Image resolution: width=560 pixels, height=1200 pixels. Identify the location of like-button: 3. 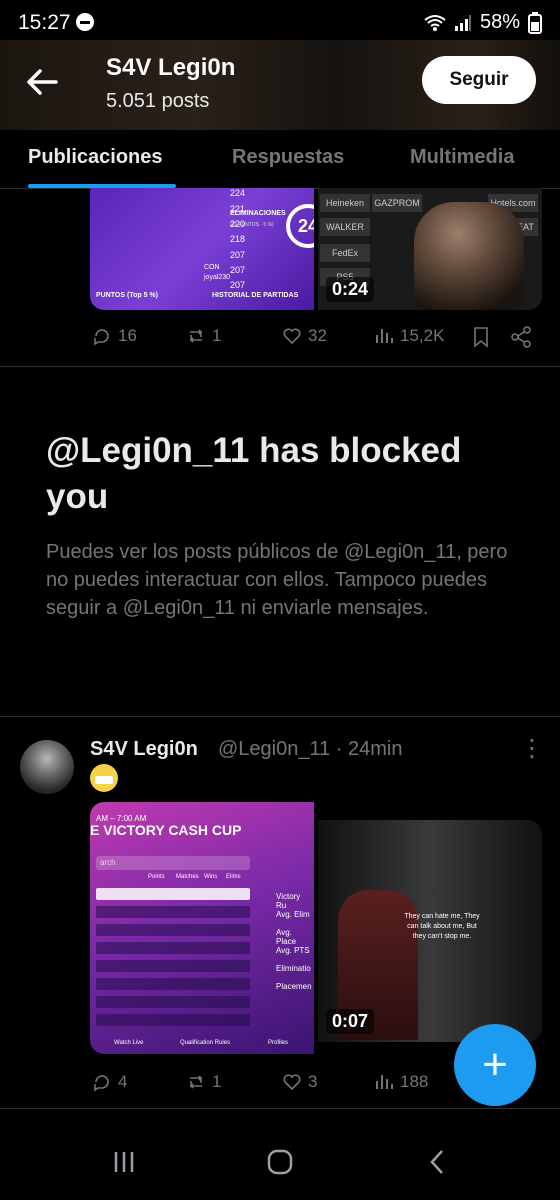
(299, 1082).